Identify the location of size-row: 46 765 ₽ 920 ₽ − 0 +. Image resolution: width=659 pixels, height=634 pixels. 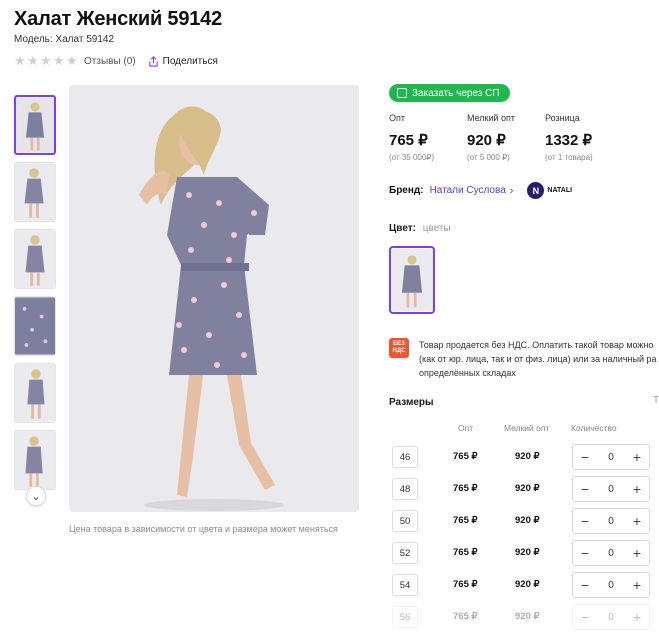
(524, 458).